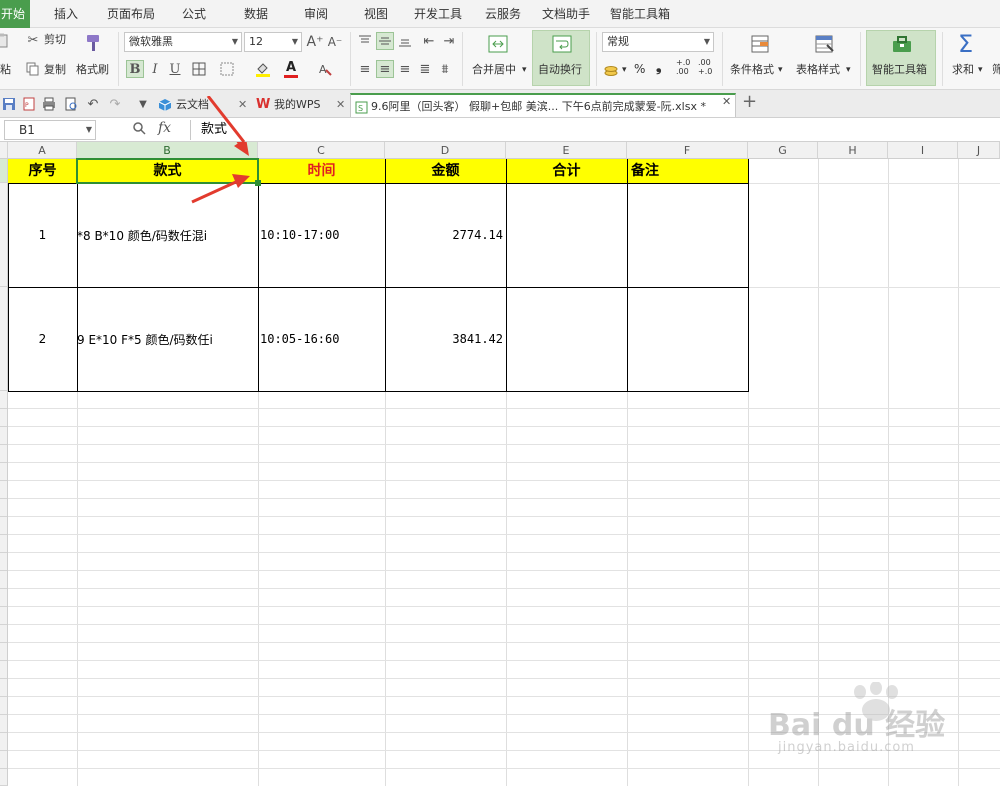 The width and height of the screenshot is (1000, 786). I want to click on paste-icon, so click(6, 41).